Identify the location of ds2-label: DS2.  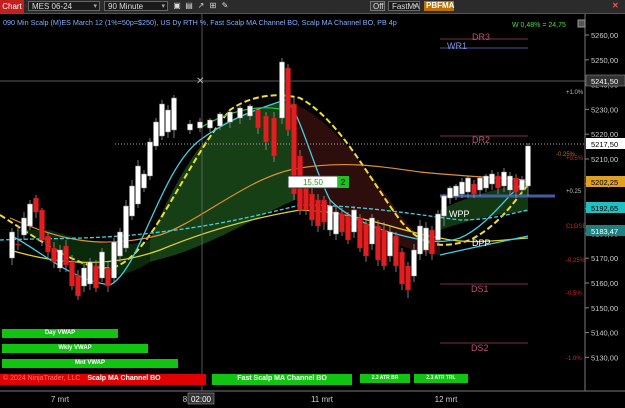
(480, 348).